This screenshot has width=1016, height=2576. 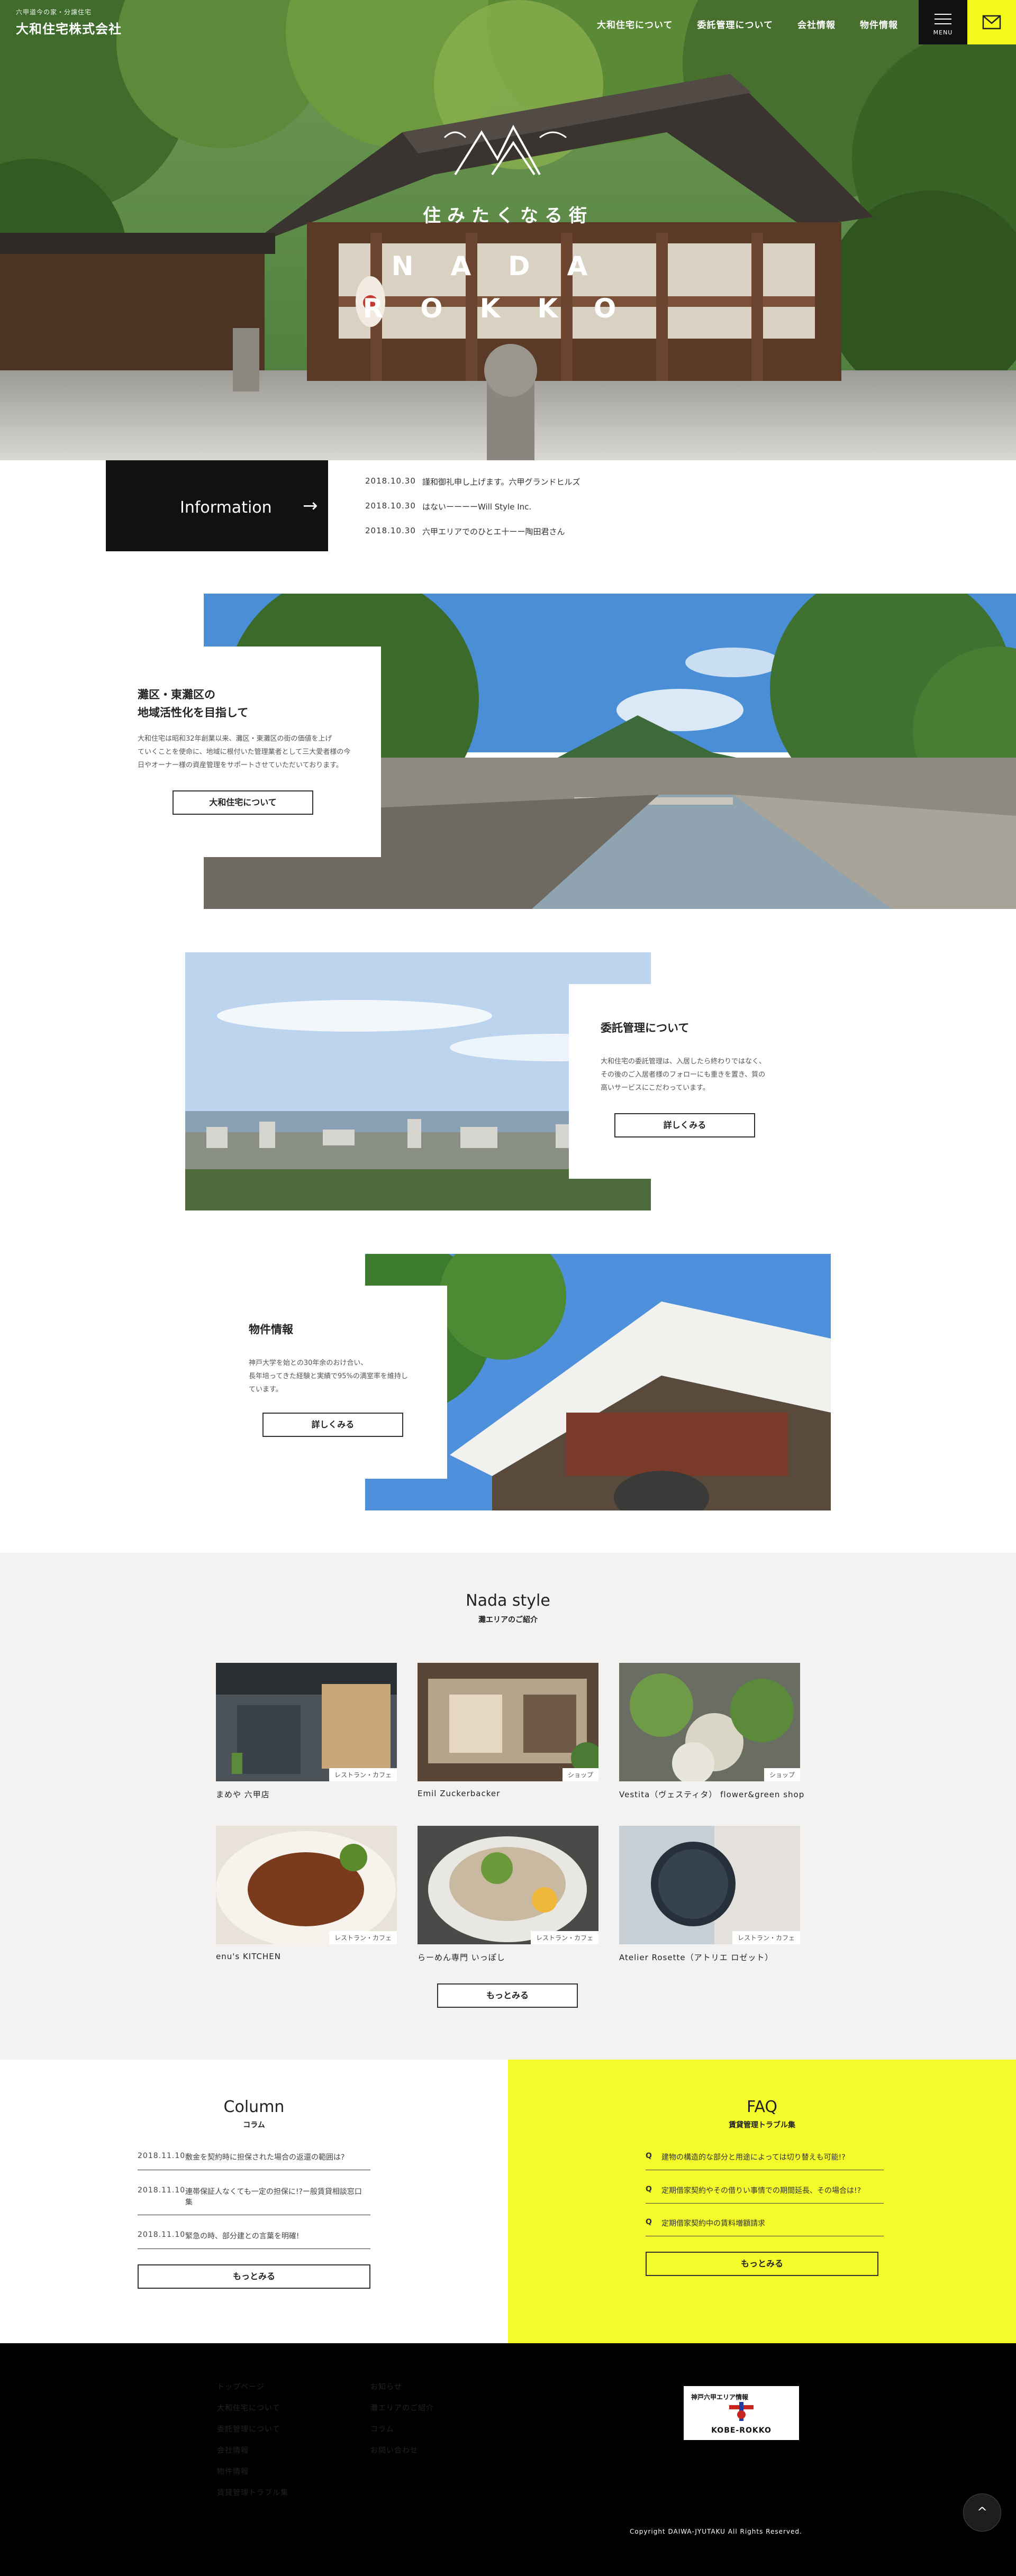 I want to click on shop-card: ショップ Emil Zuckerbacker, so click(x=508, y=1730).